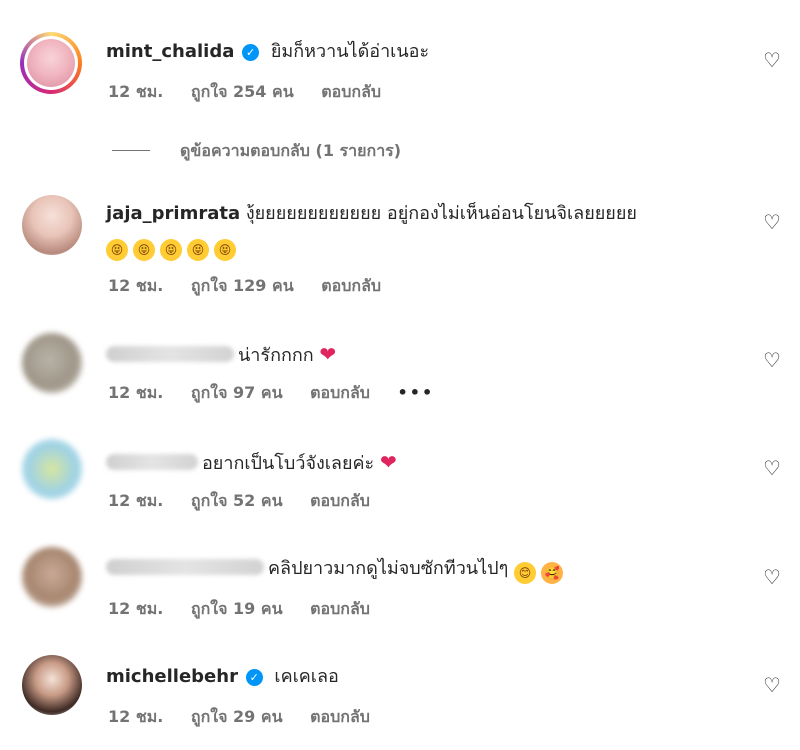 This screenshot has height=750, width=800. I want to click on likes-count: ถูกใจ 254 คน, so click(242, 91).